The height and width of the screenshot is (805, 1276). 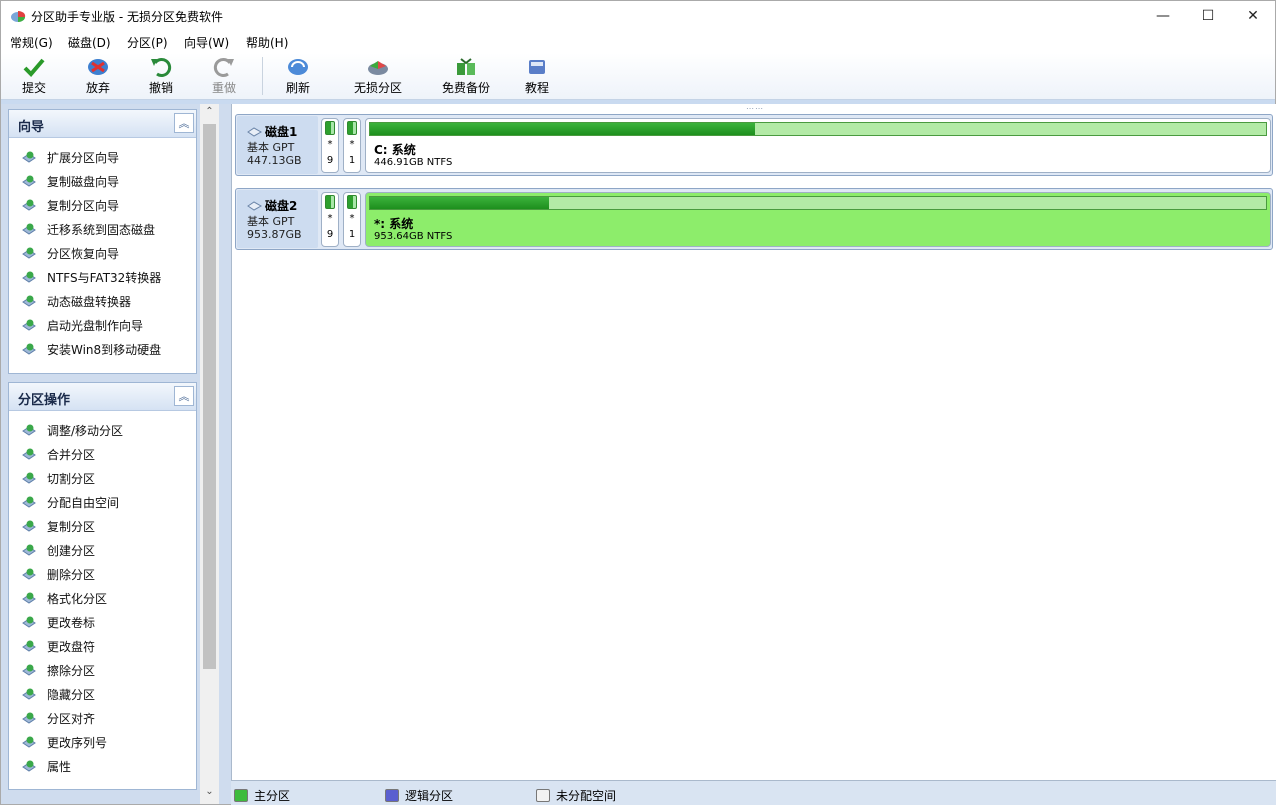 I want to click on free-backup-button: 免费备份, so click(x=466, y=77).